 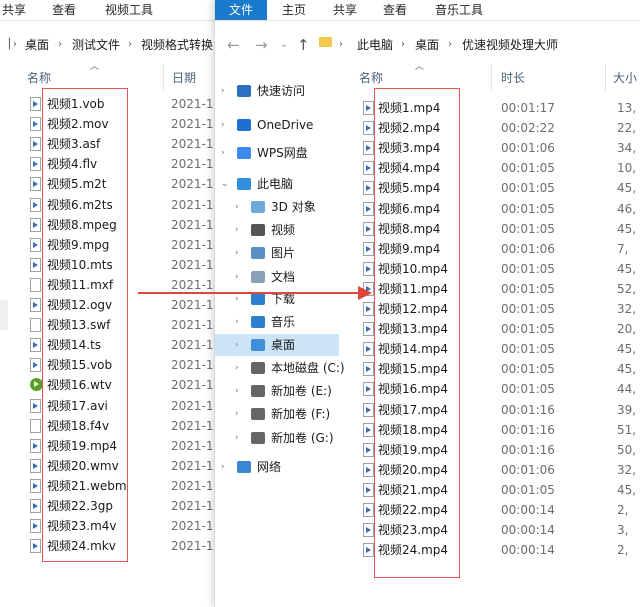 What do you see at coordinates (294, 10) in the screenshot?
I see `tab-home: 主页` at bounding box center [294, 10].